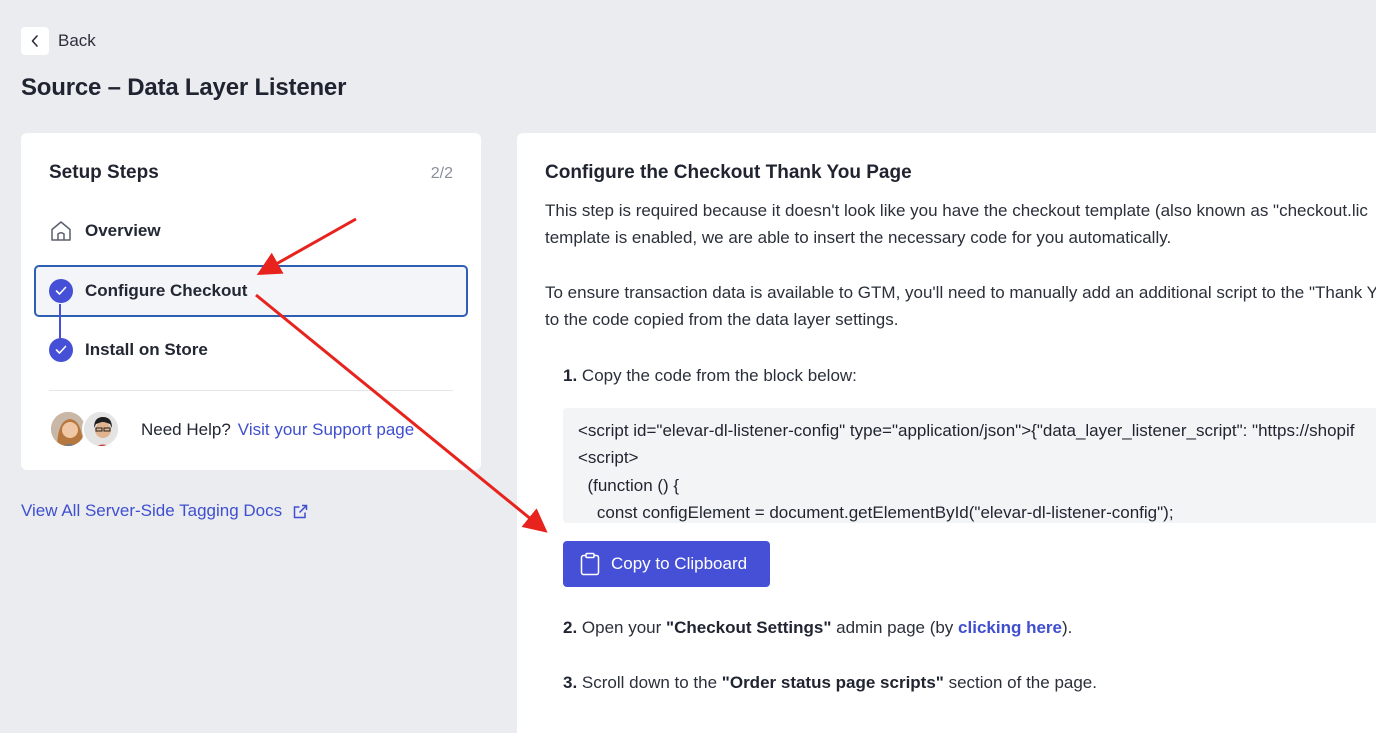 This screenshot has height=733, width=1376. What do you see at coordinates (651, 682) in the screenshot?
I see `step-text: Scroll down to the` at bounding box center [651, 682].